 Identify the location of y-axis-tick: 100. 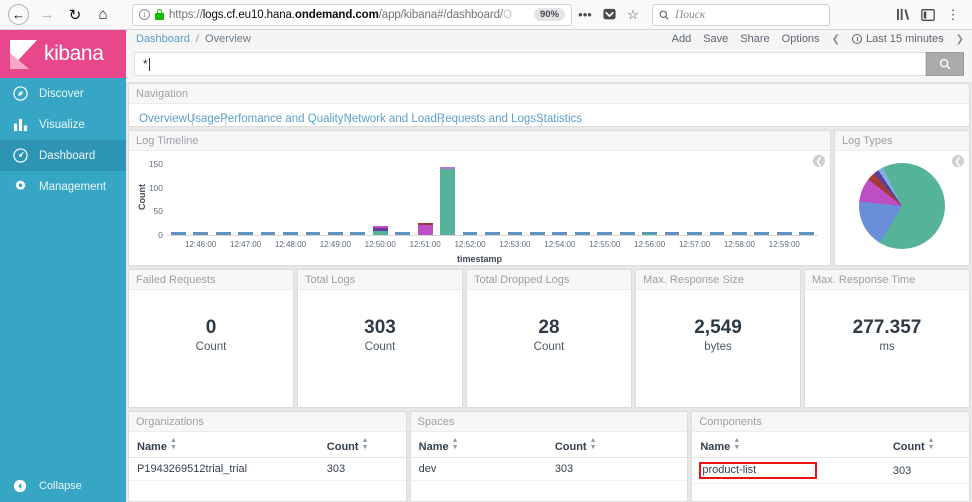
(155, 187).